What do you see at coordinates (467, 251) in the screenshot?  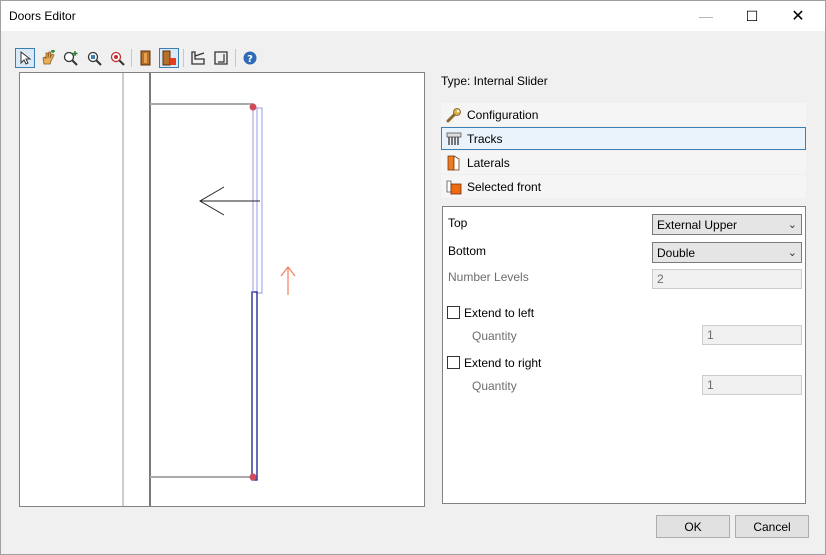 I see `bottom-label: Bottom` at bounding box center [467, 251].